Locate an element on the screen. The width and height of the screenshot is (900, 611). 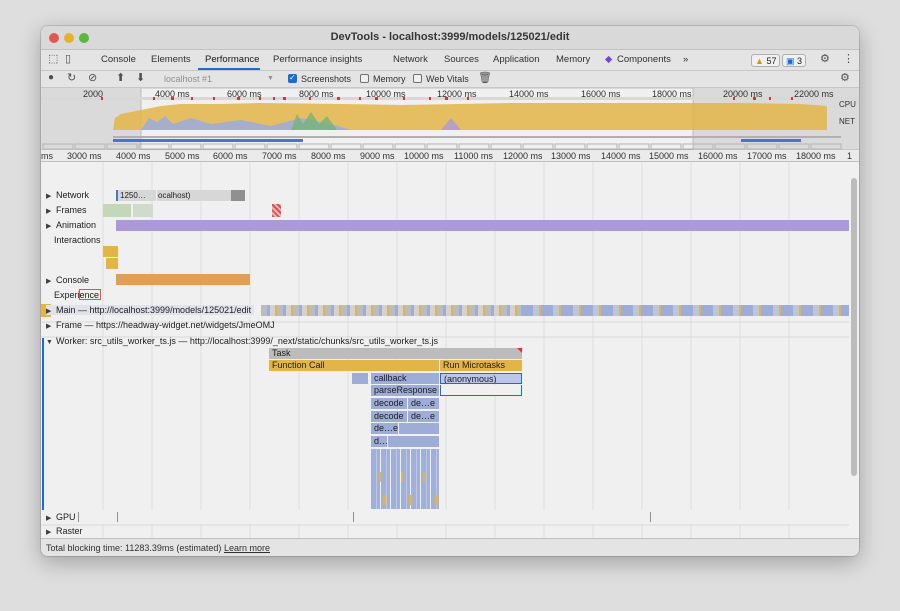
memory-label: Memory is located at coordinates (389, 79).